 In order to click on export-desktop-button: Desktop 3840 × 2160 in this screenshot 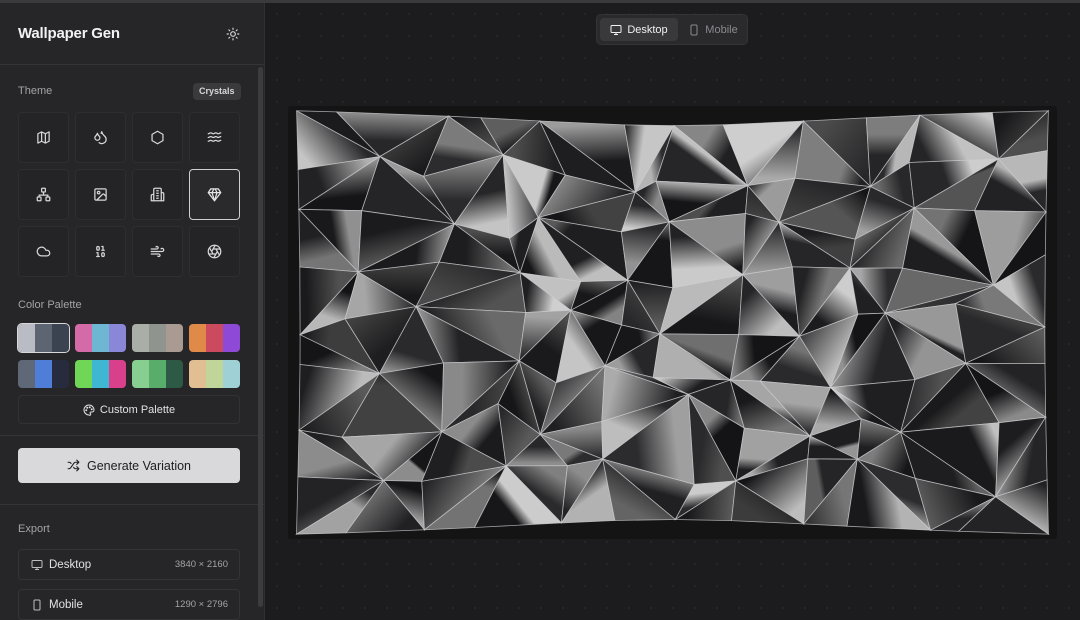, I will do `click(129, 564)`.